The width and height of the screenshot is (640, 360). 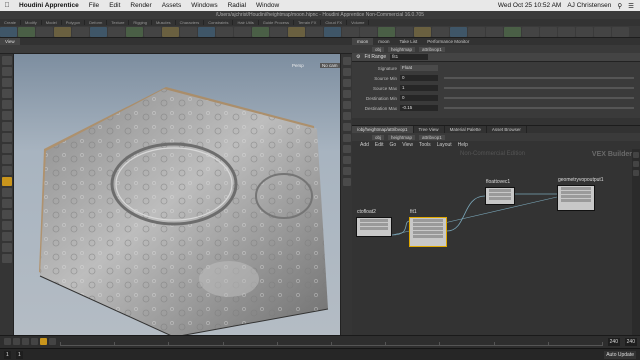 What do you see at coordinates (114, 5) in the screenshot?
I see `menu-edit: Edit` at bounding box center [114, 5].